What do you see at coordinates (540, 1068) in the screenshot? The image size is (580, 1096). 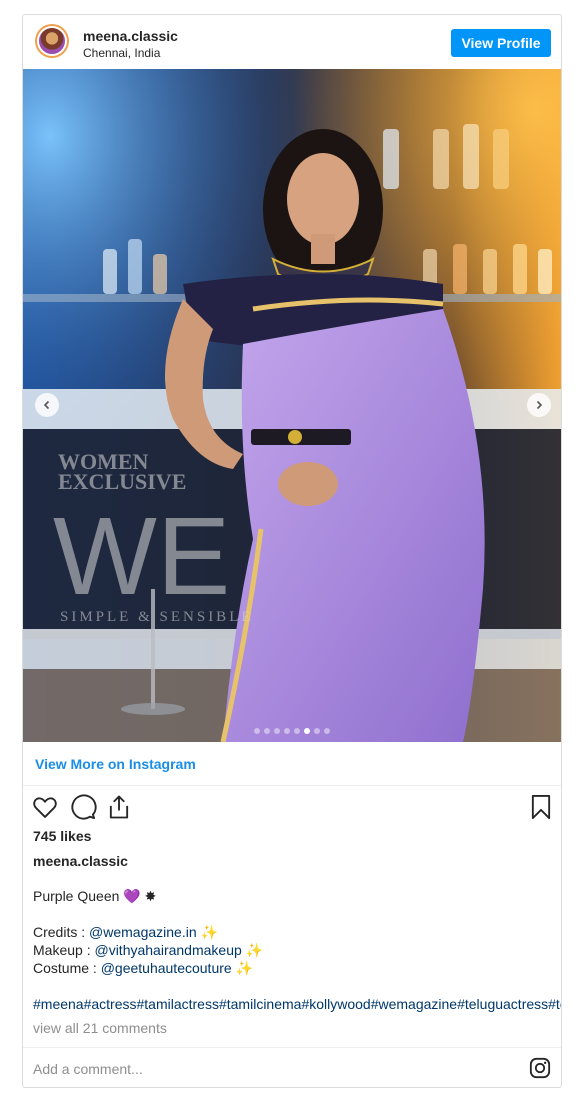 I see `instagram-icon` at bounding box center [540, 1068].